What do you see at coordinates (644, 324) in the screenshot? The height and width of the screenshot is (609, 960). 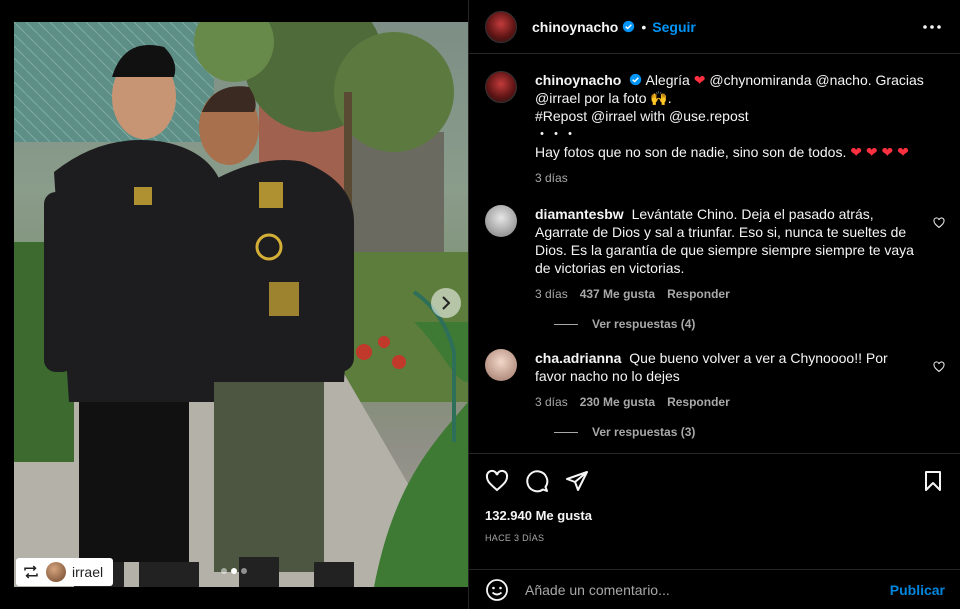 I see `view-replies-label: Ver respuestas (4)` at bounding box center [644, 324].